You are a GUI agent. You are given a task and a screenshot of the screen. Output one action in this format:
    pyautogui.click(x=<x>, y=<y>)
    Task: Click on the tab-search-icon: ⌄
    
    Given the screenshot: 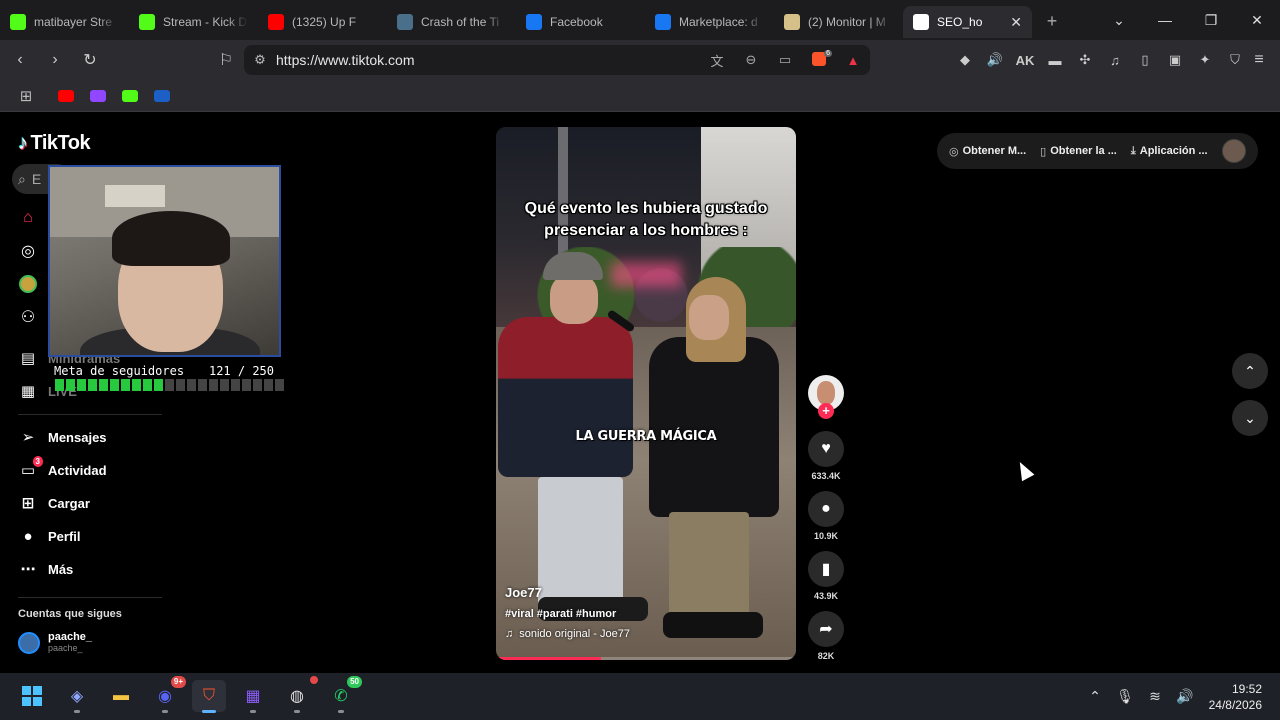 What is the action you would take?
    pyautogui.click(x=1119, y=20)
    